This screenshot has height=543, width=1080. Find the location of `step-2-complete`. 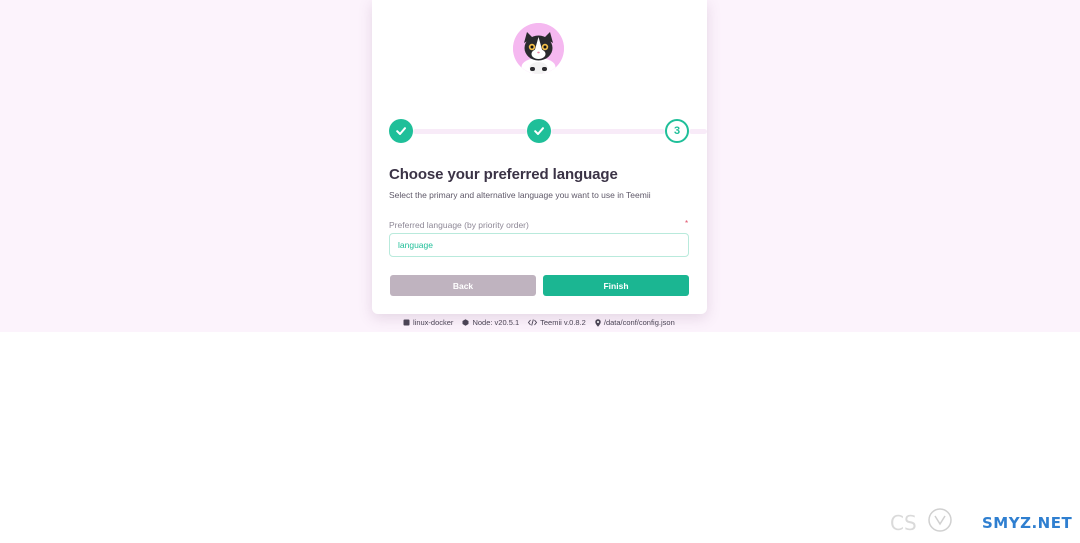

step-2-complete is located at coordinates (539, 131).